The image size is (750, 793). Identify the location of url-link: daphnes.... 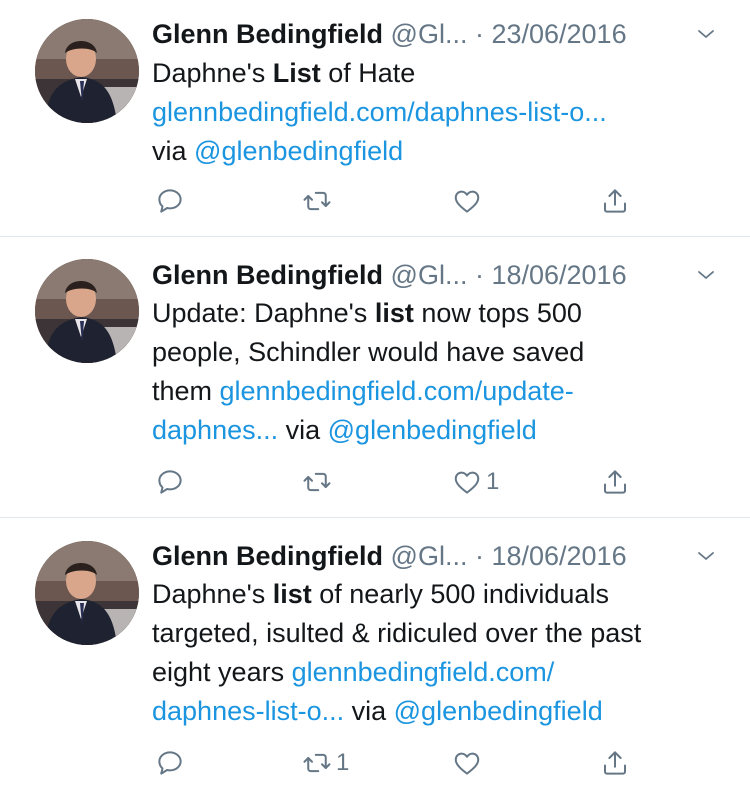
(215, 430).